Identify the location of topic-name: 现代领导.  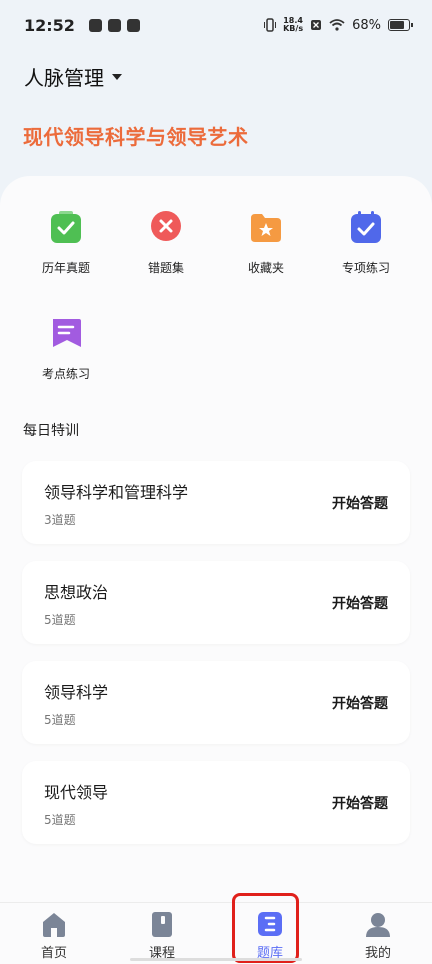
(76, 792).